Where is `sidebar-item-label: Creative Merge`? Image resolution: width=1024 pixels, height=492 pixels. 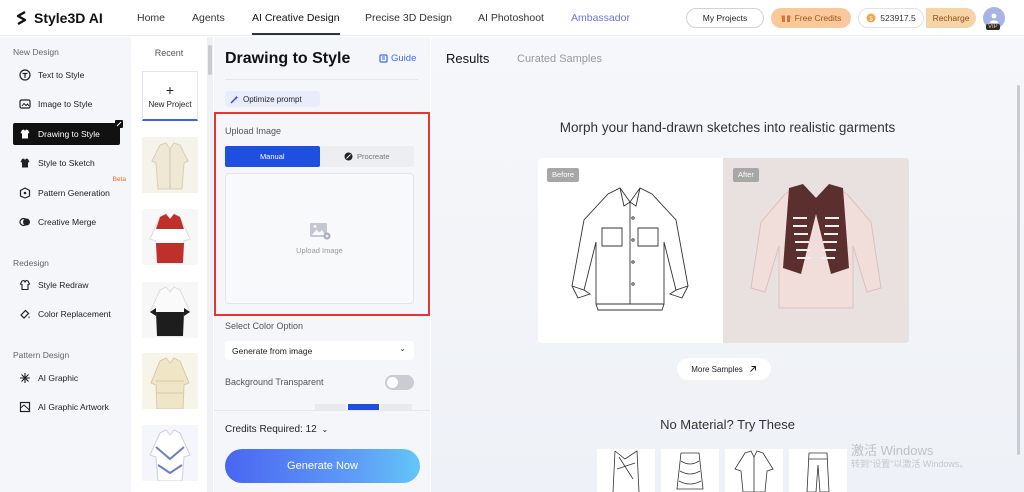
sidebar-item-label: Creative Merge is located at coordinates (67, 222).